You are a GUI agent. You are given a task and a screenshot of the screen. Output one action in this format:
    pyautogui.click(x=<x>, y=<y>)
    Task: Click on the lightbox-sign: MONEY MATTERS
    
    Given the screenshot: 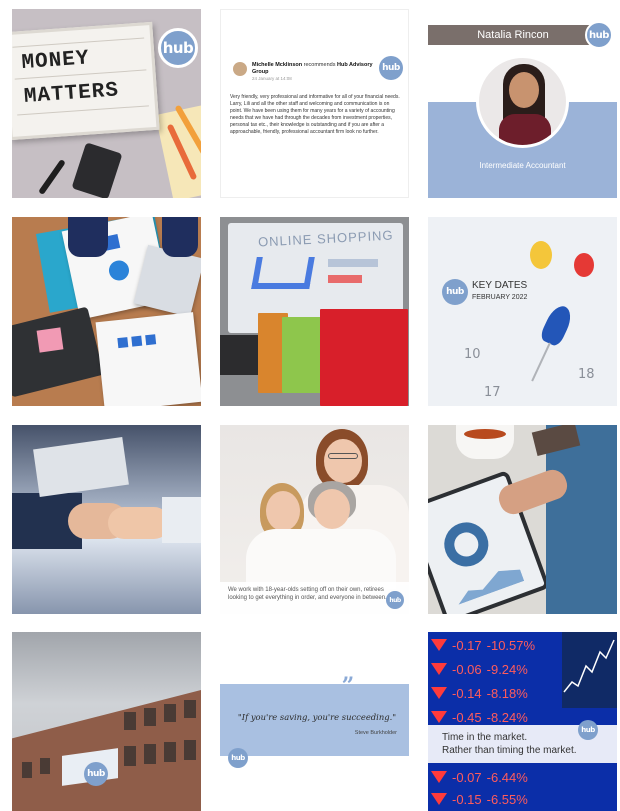 What is the action you would take?
    pyautogui.click(x=86, y=81)
    